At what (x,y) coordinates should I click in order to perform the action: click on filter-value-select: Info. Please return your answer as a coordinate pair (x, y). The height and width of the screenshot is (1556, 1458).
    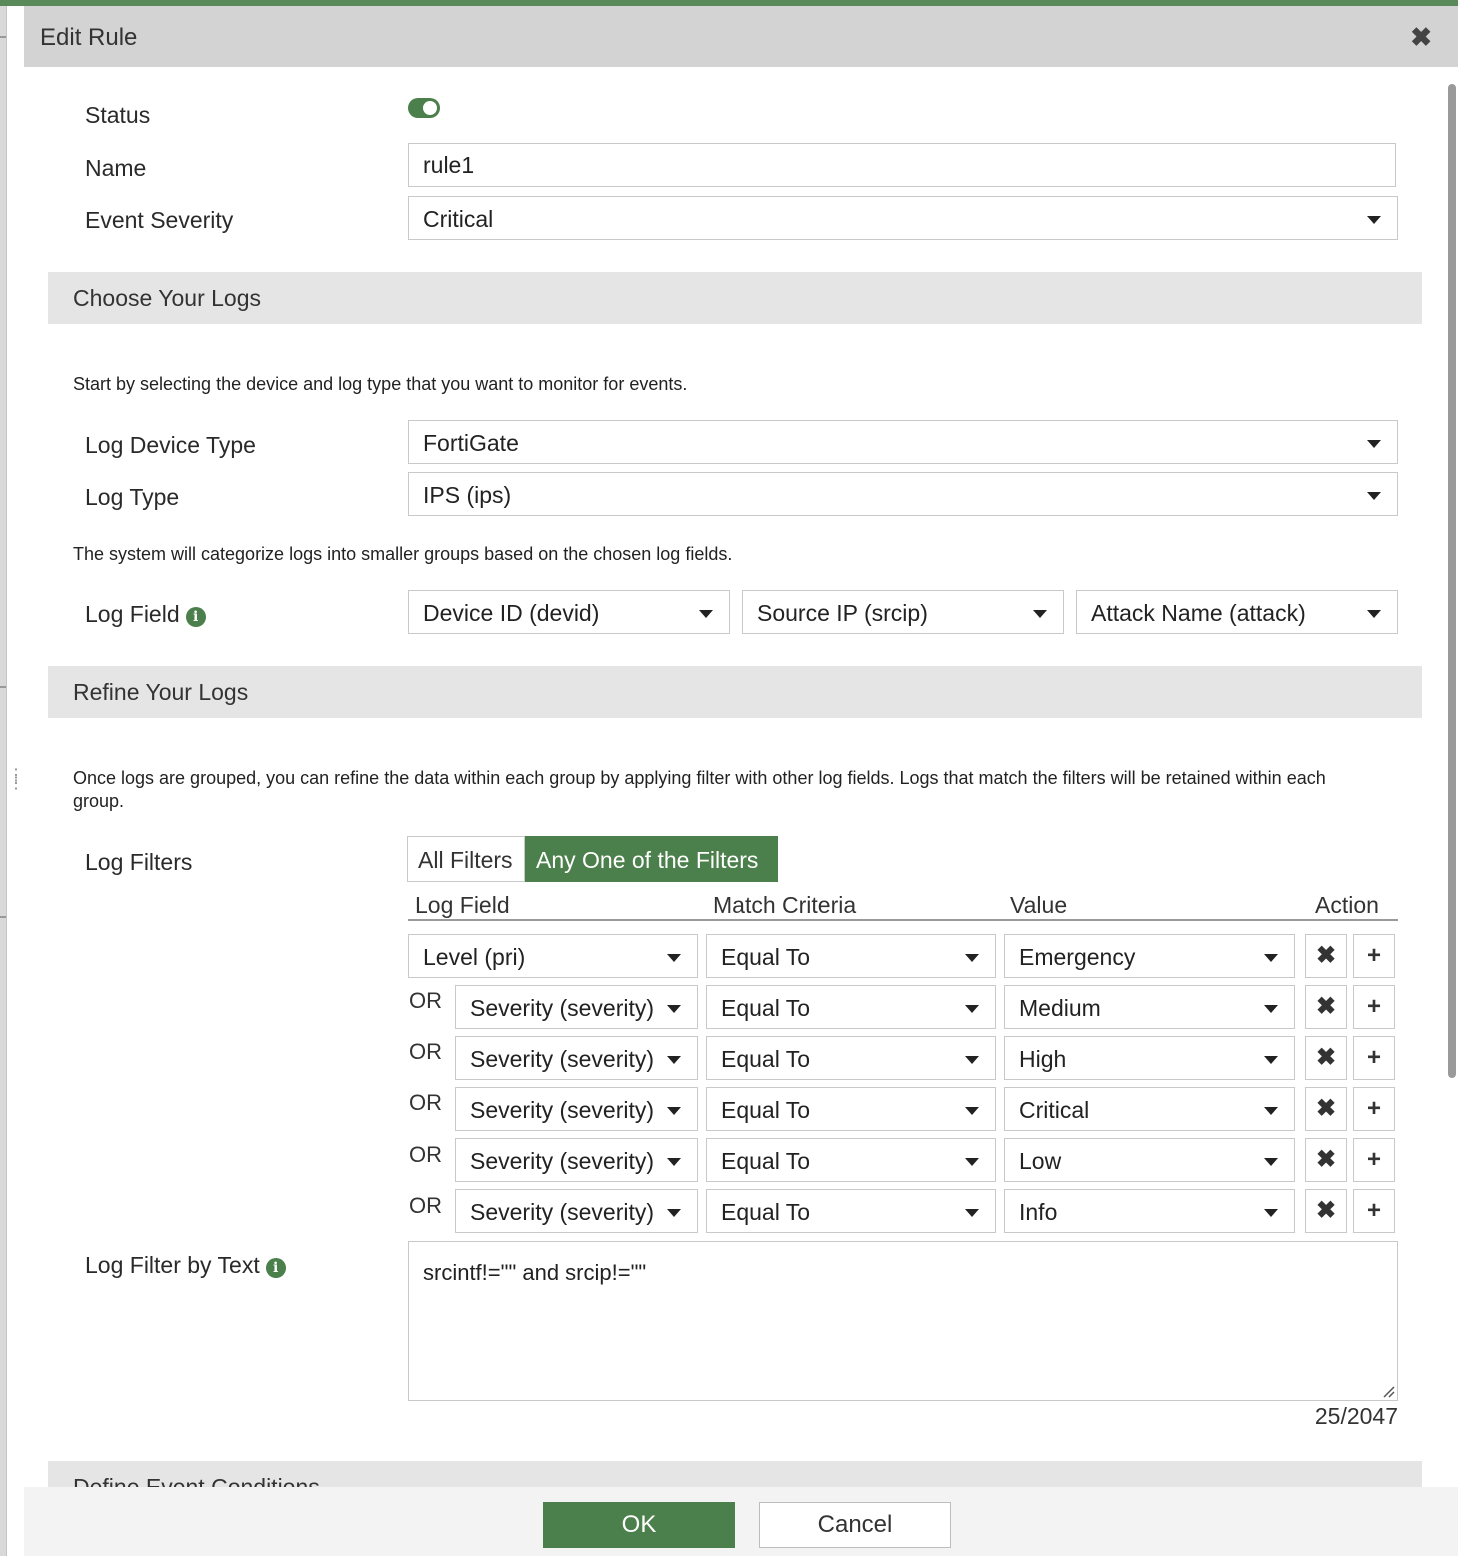
    Looking at the image, I should click on (1149, 1211).